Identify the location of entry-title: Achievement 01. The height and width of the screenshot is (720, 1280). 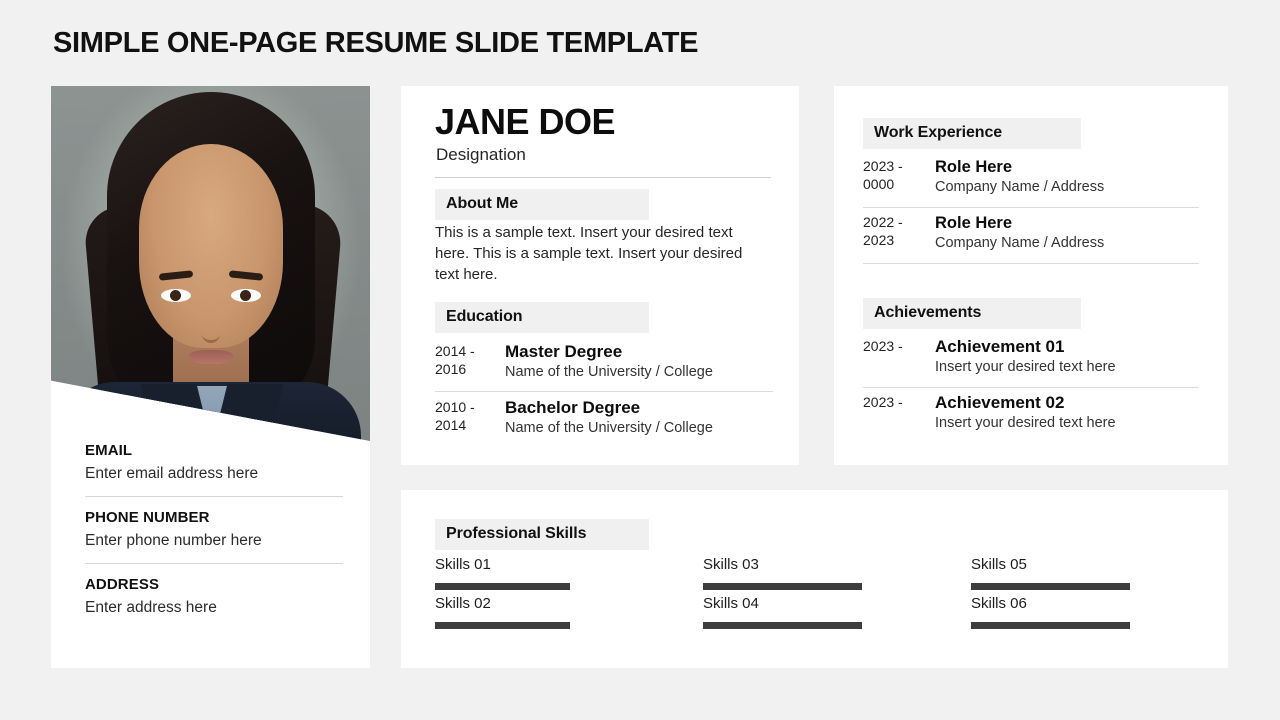
(1000, 346).